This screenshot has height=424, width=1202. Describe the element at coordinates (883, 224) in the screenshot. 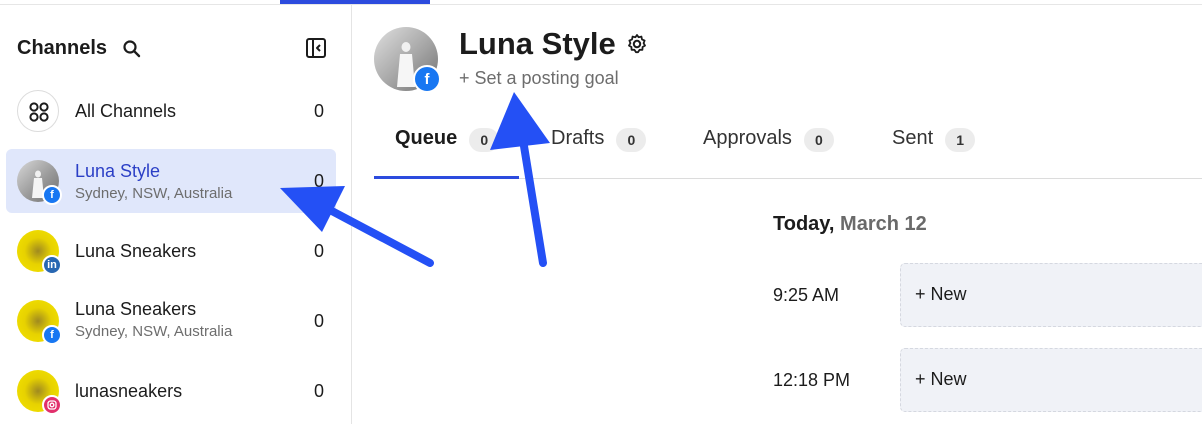

I see `day-date: March 12` at that location.